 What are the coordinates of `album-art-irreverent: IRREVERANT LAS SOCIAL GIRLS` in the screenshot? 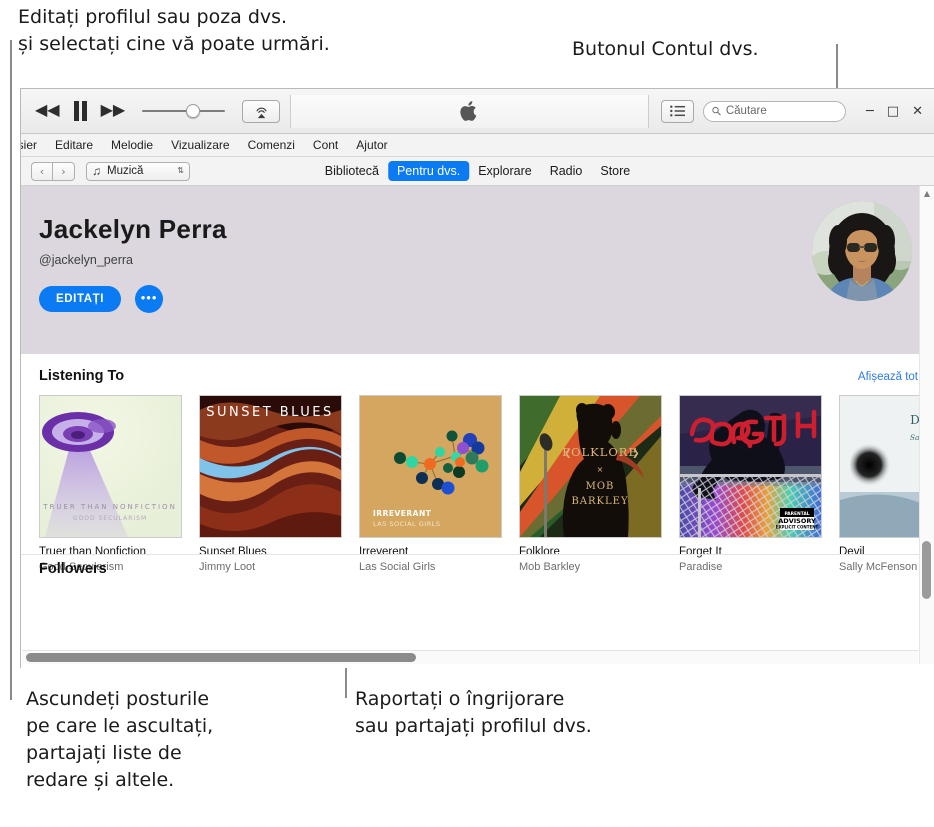 It's located at (430, 466).